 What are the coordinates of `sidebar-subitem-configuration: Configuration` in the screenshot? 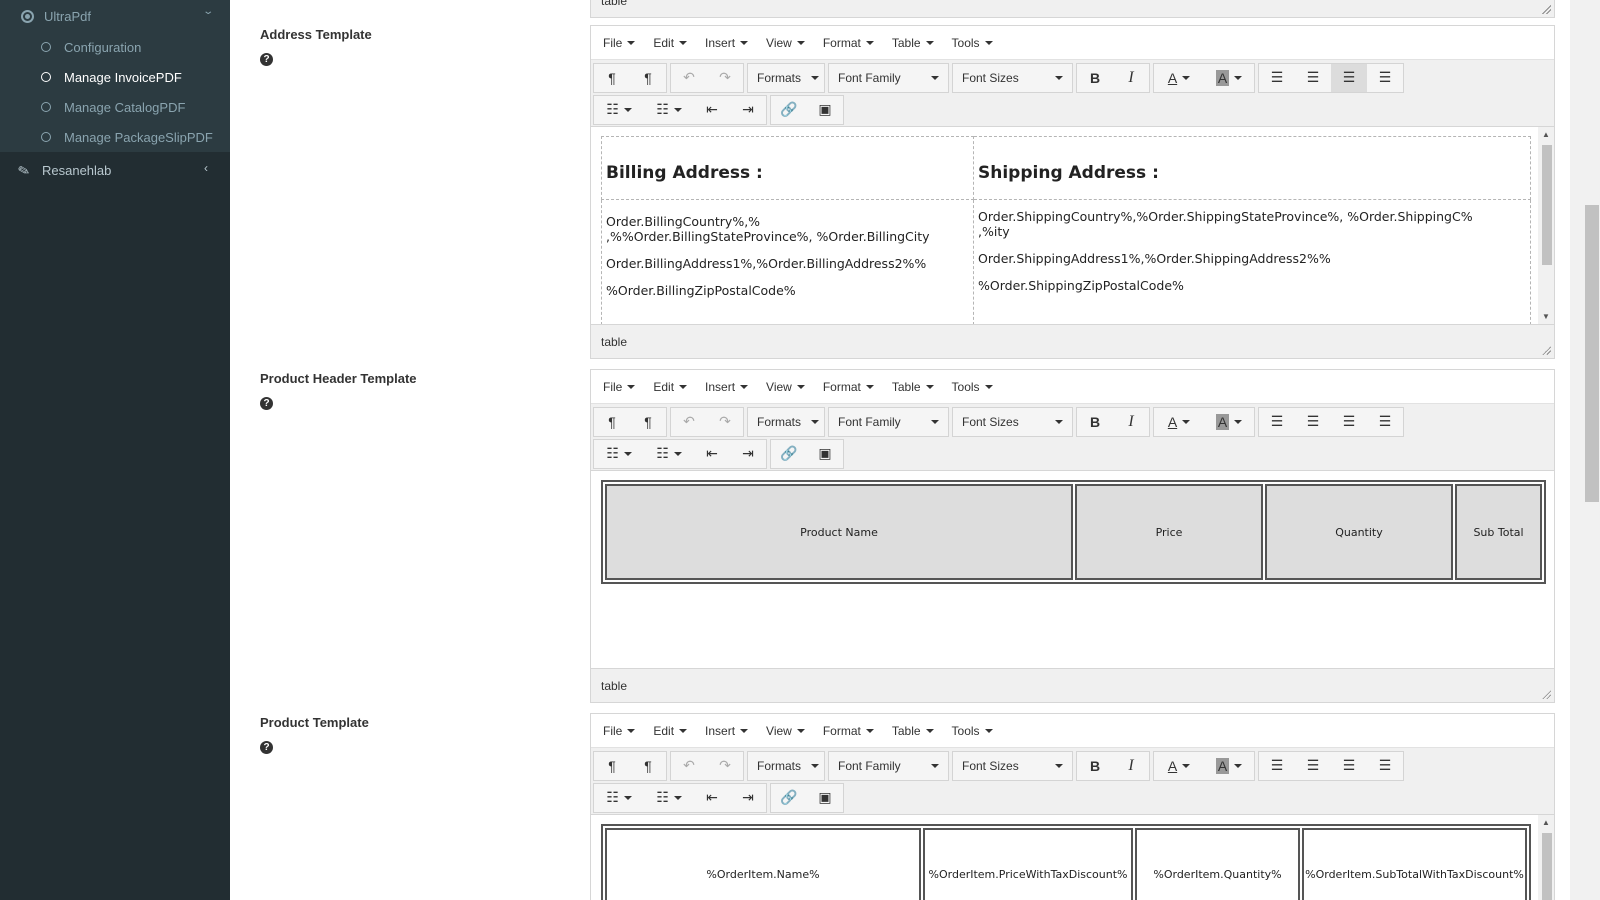 It's located at (115, 47).